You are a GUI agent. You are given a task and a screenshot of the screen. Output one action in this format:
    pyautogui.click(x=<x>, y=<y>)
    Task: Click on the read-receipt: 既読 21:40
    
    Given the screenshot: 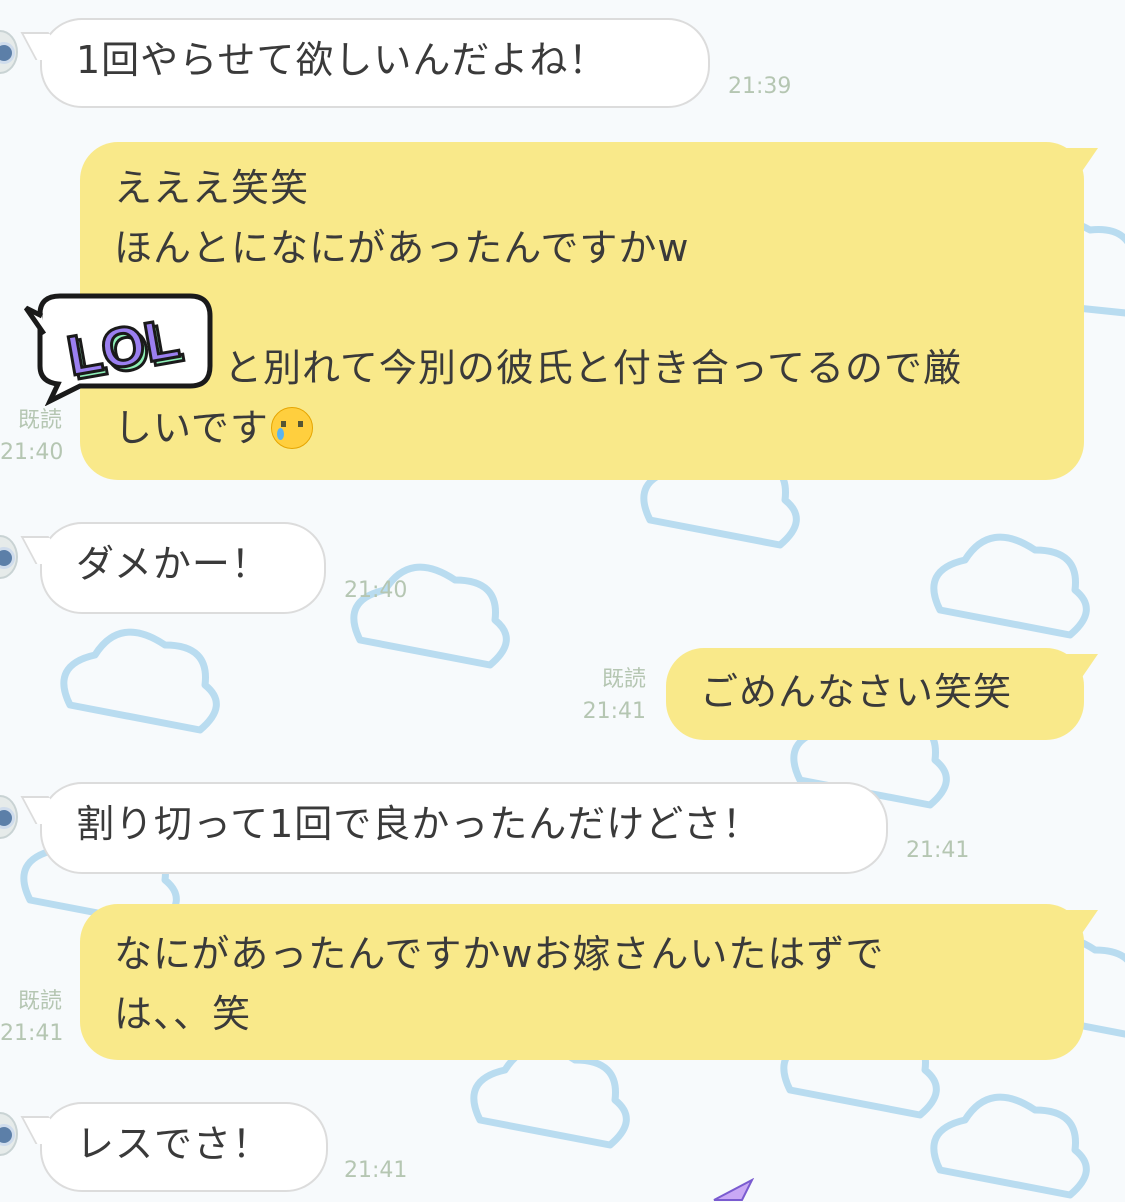 What is the action you would take?
    pyautogui.click(x=32, y=437)
    